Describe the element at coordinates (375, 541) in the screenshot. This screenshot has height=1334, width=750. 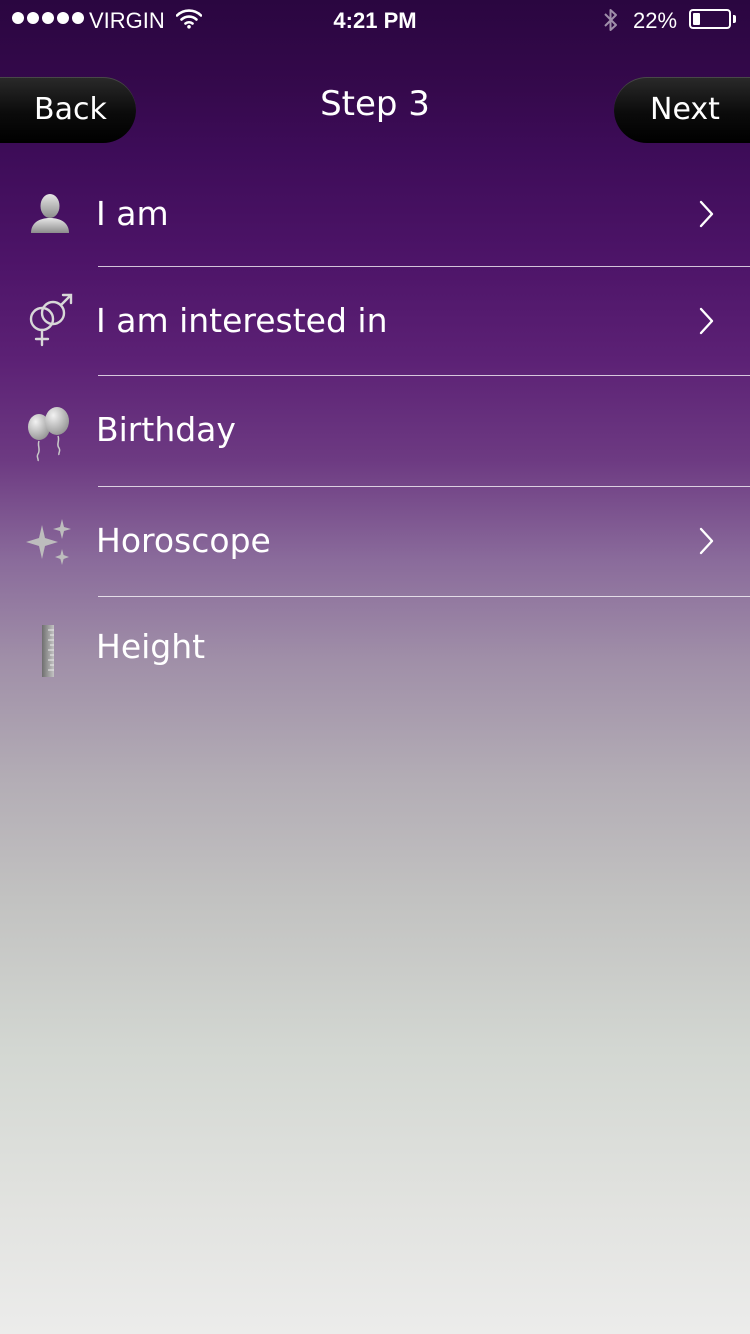
I see `row-horoscope: Horoscope` at that location.